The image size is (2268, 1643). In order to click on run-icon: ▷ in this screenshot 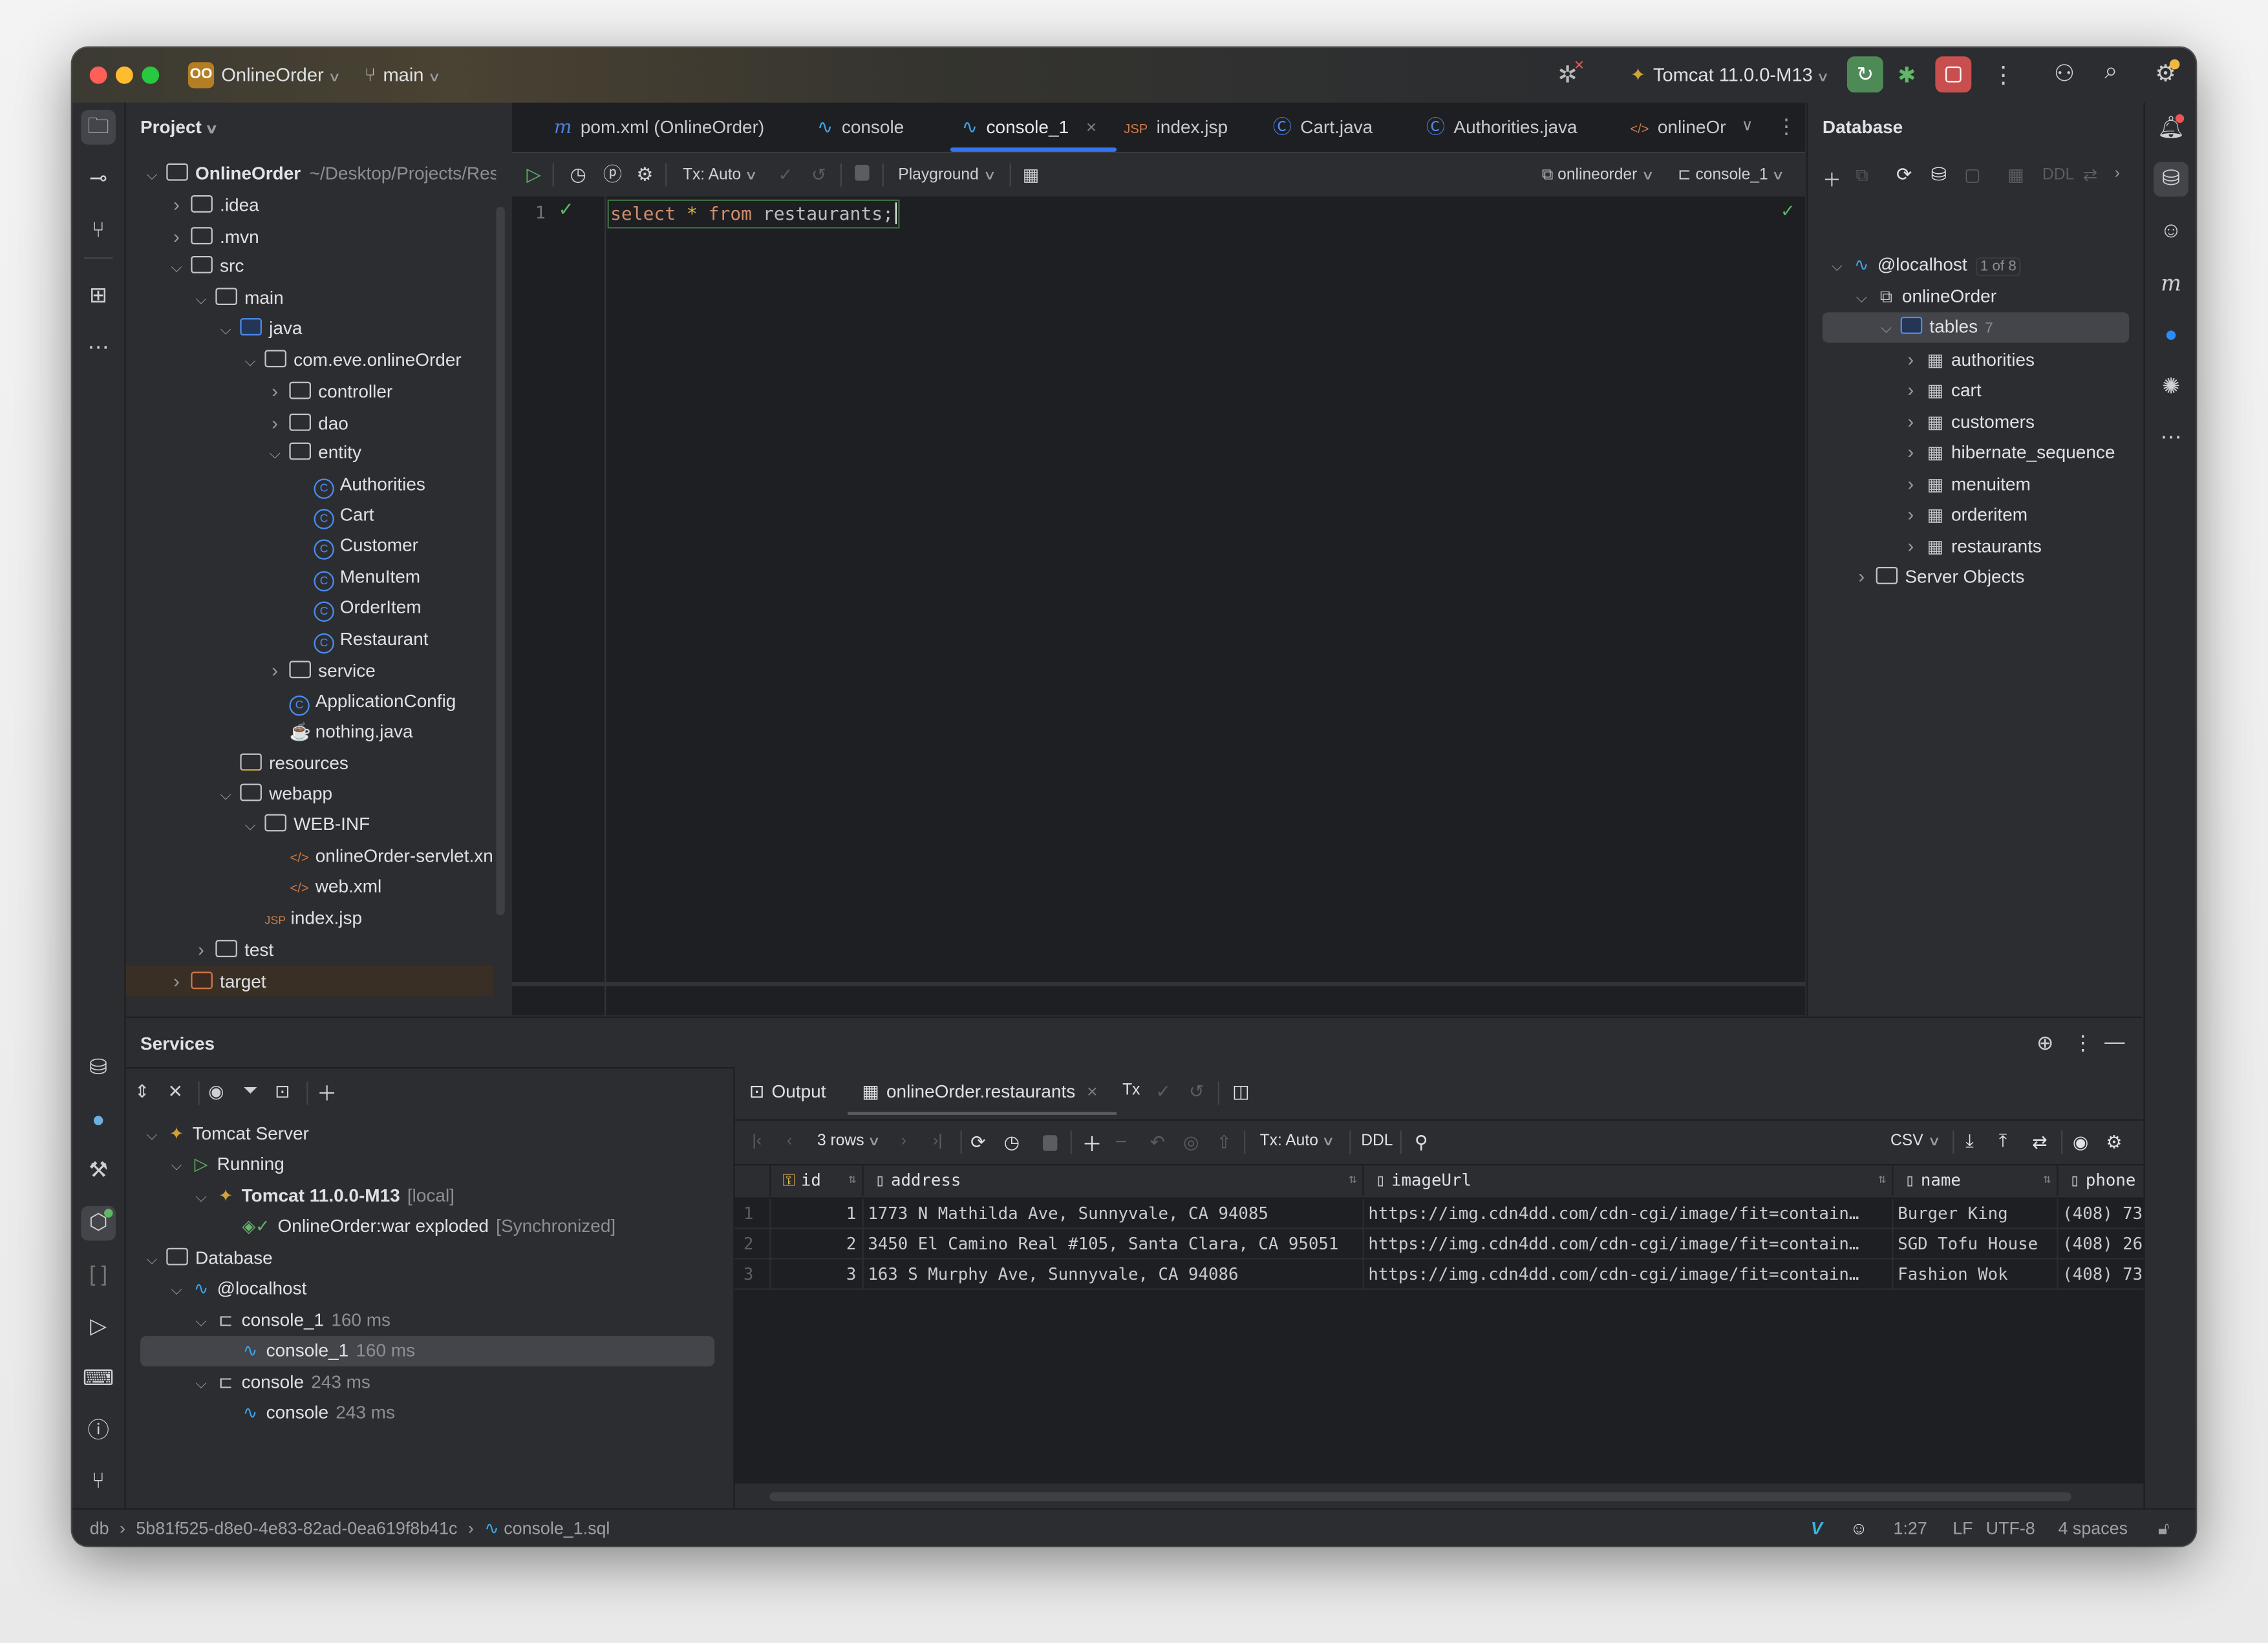, I will do `click(99, 1327)`.